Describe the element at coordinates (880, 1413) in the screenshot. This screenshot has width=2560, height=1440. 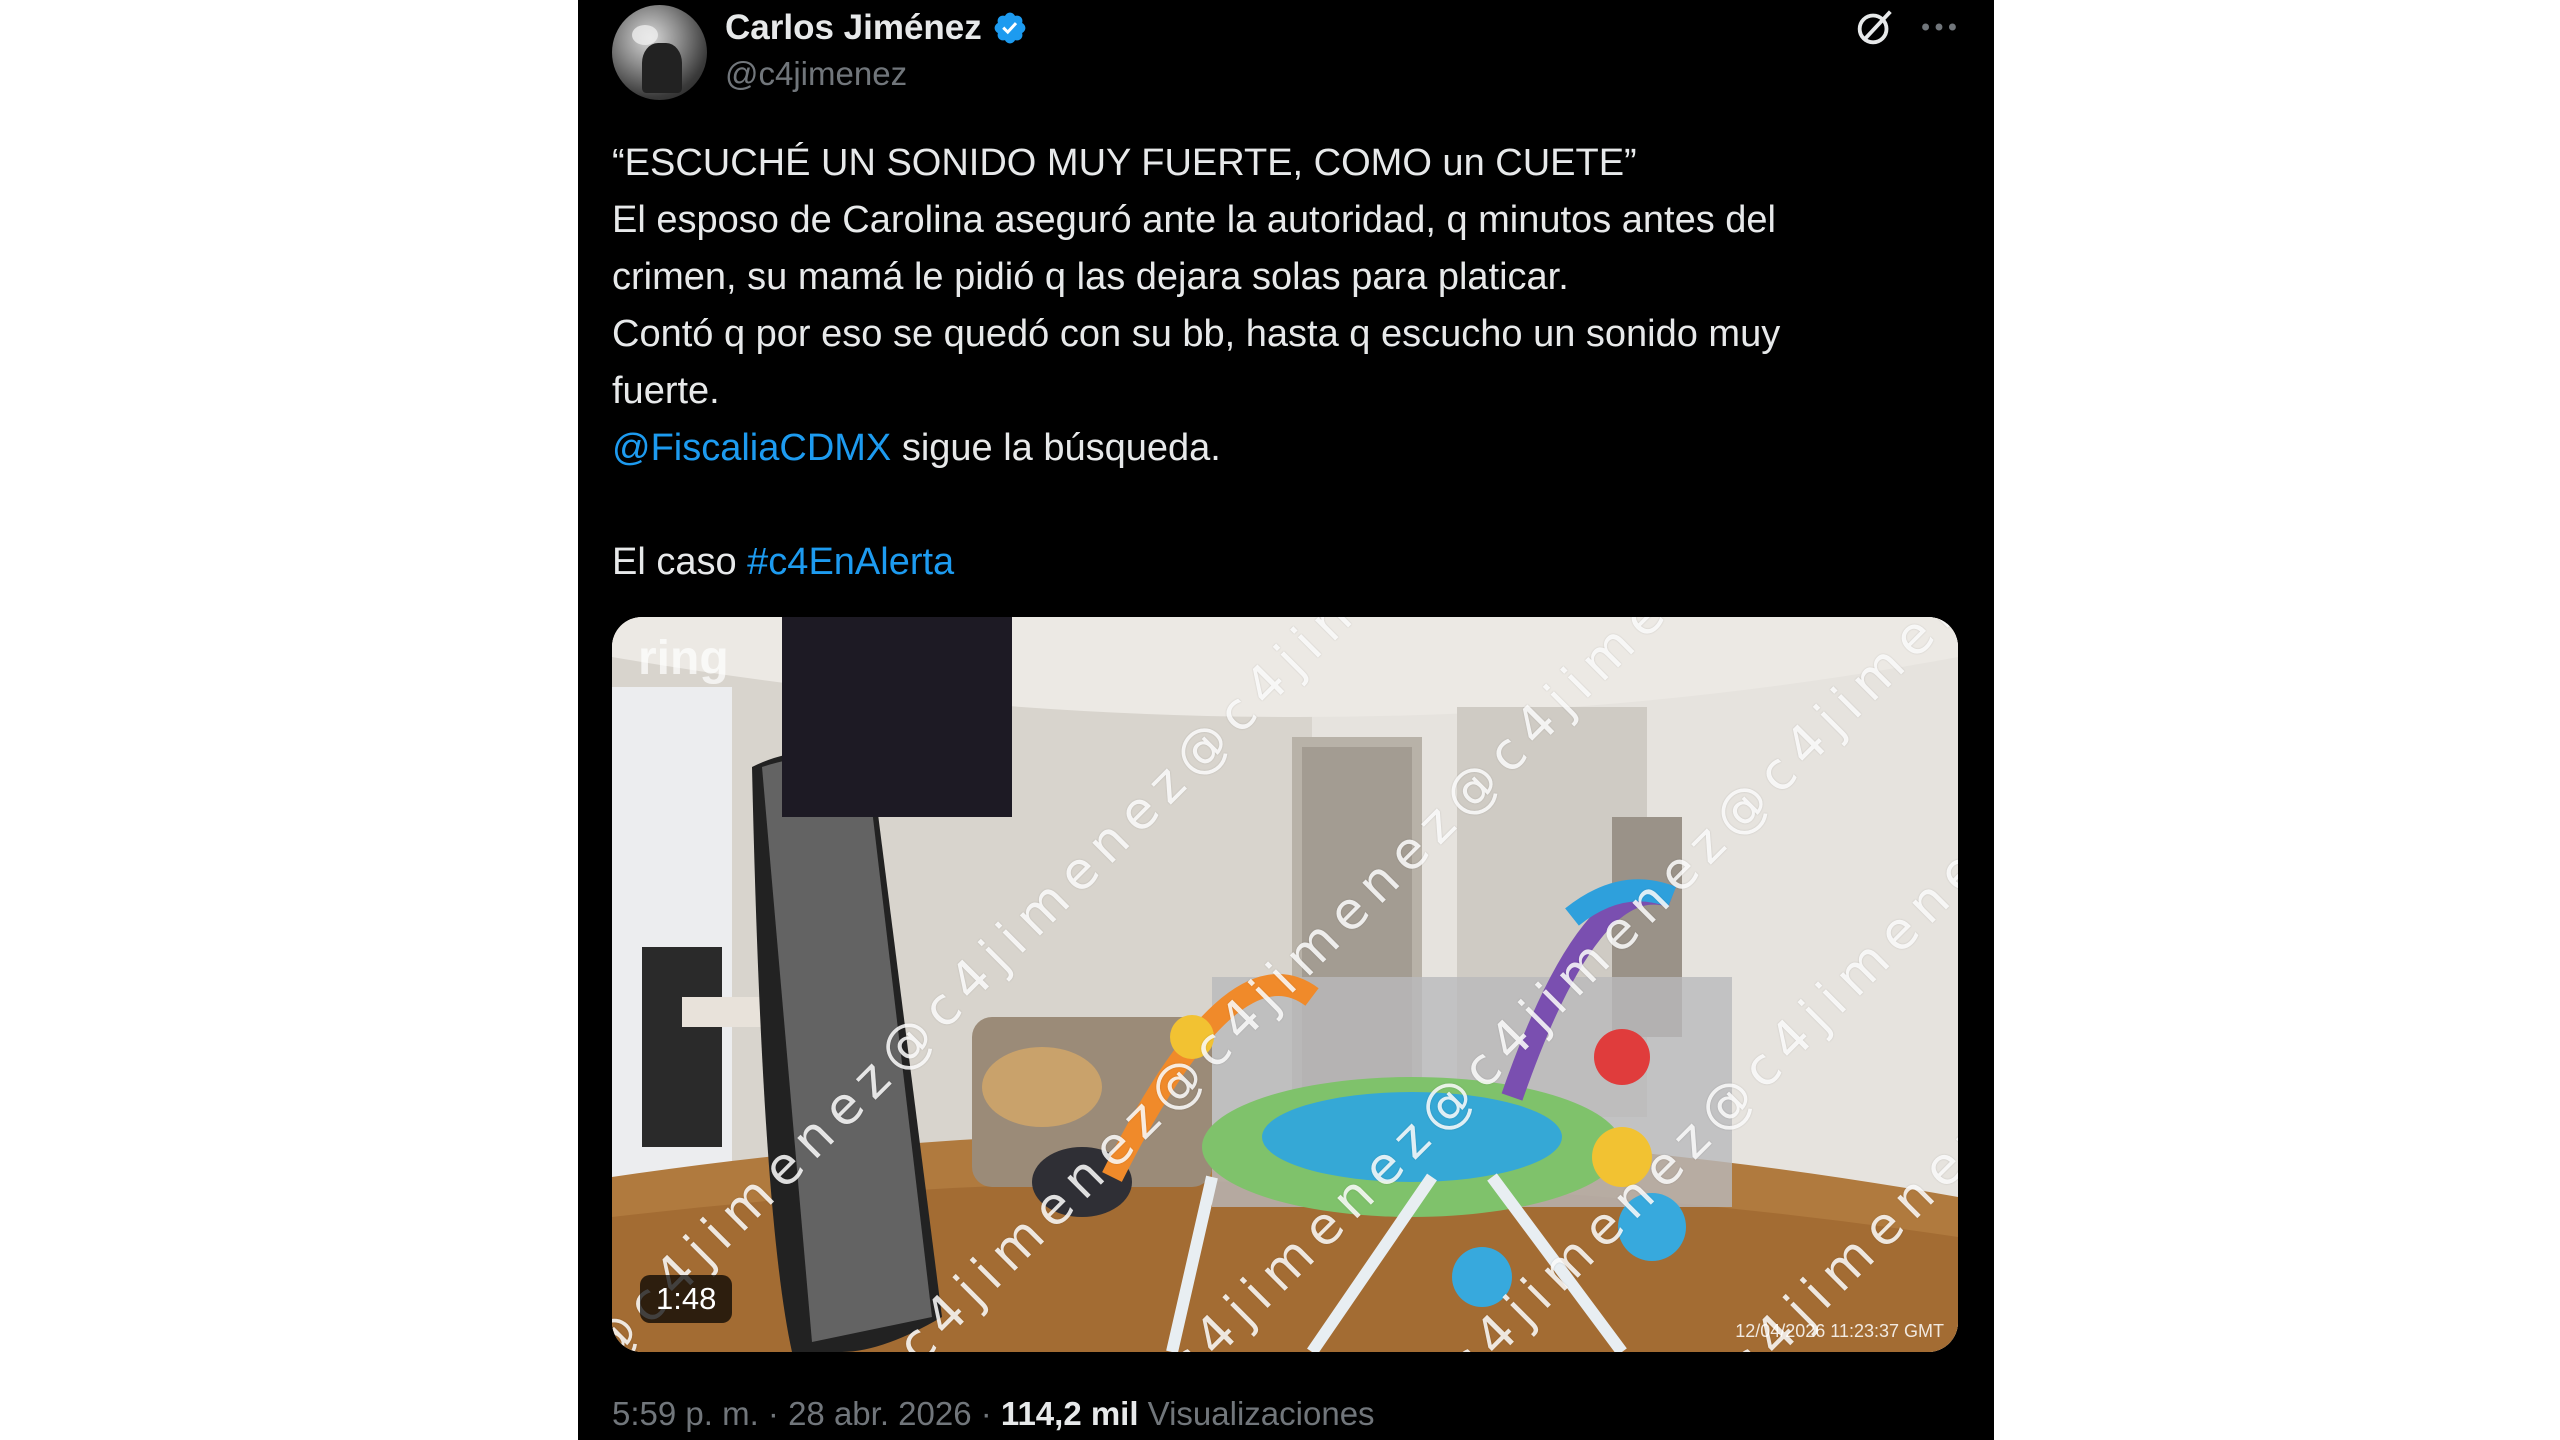
I see `tweet-date: 28 abr. 2026` at that location.